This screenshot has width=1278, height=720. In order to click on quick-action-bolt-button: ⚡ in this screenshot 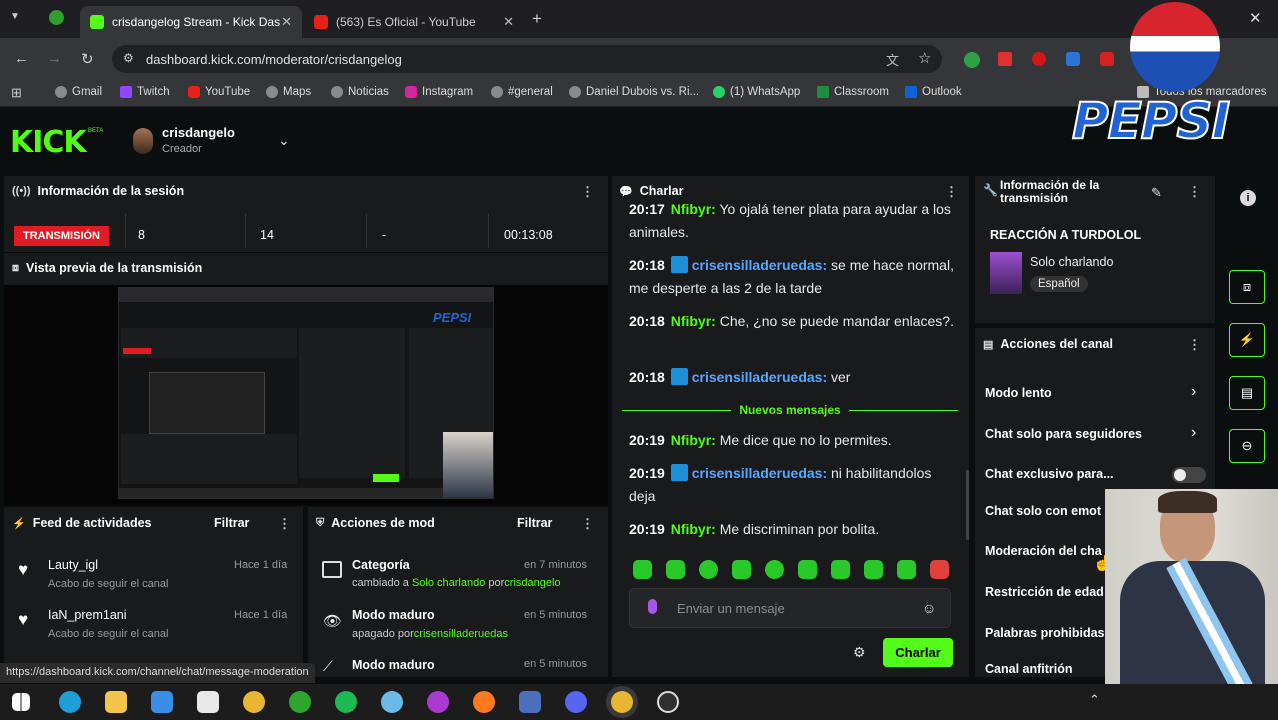, I will do `click(1247, 340)`.